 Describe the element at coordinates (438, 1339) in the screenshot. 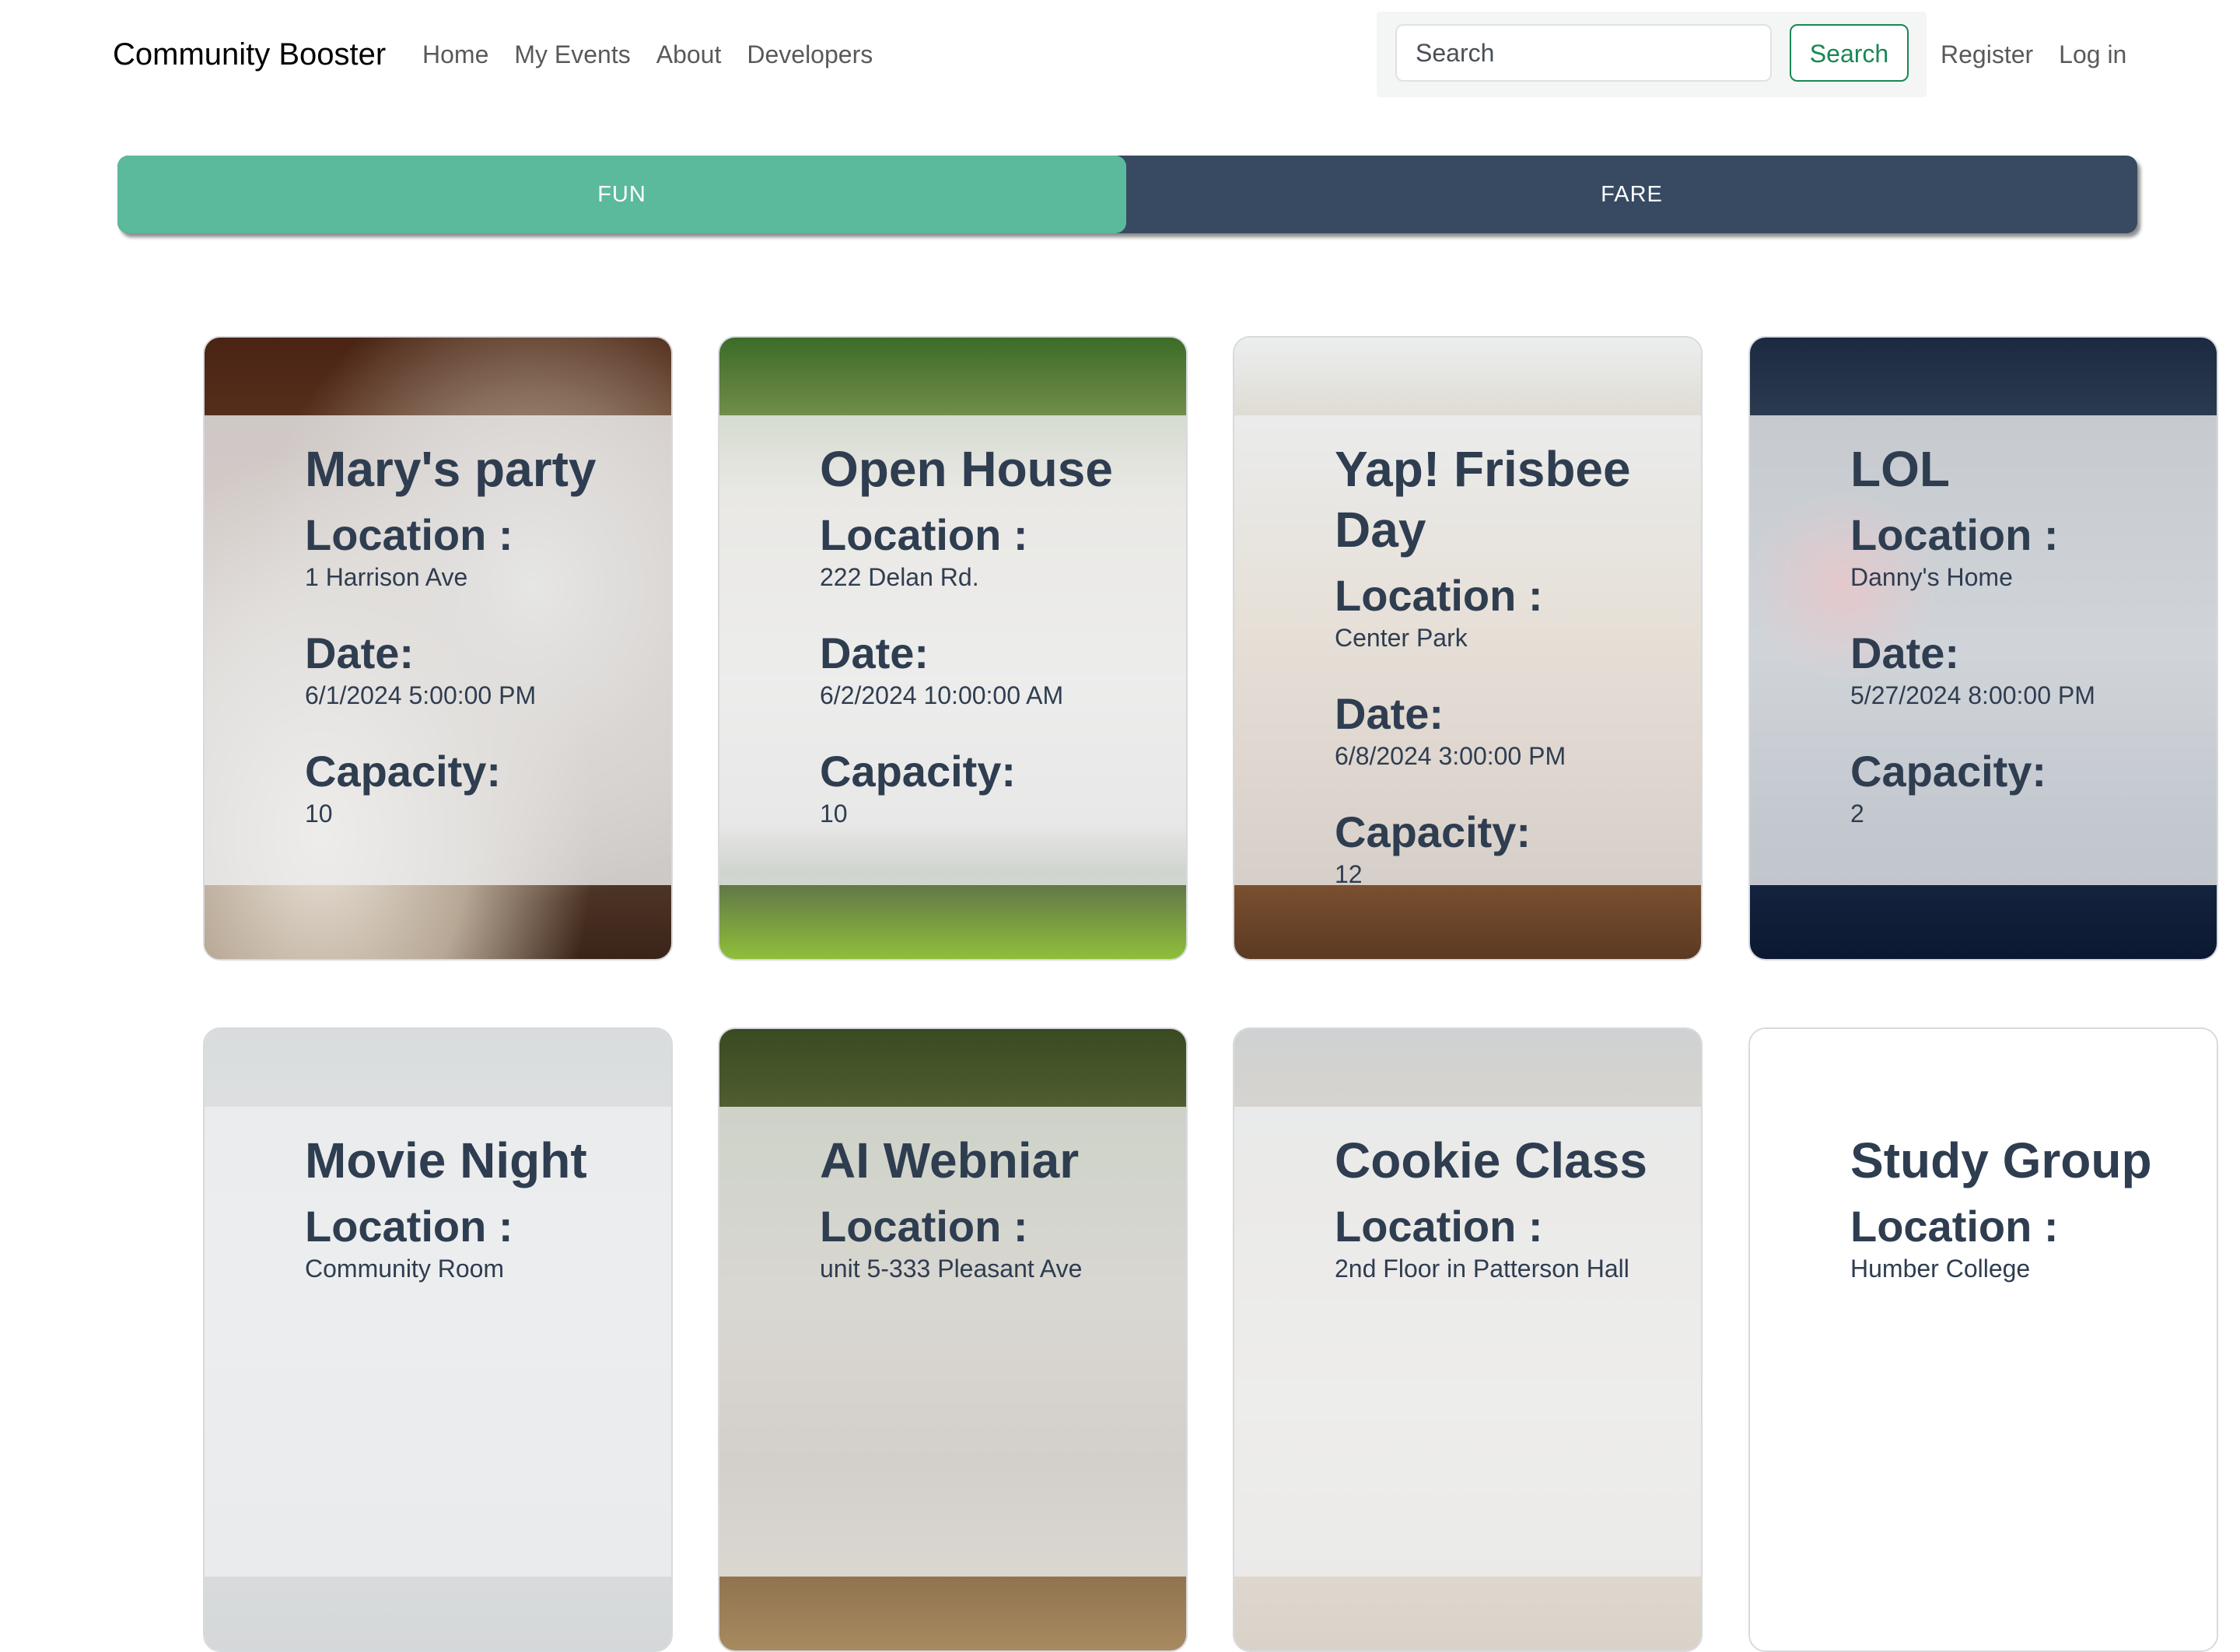

I see `event-card: Movie Night Location : Community Room` at that location.